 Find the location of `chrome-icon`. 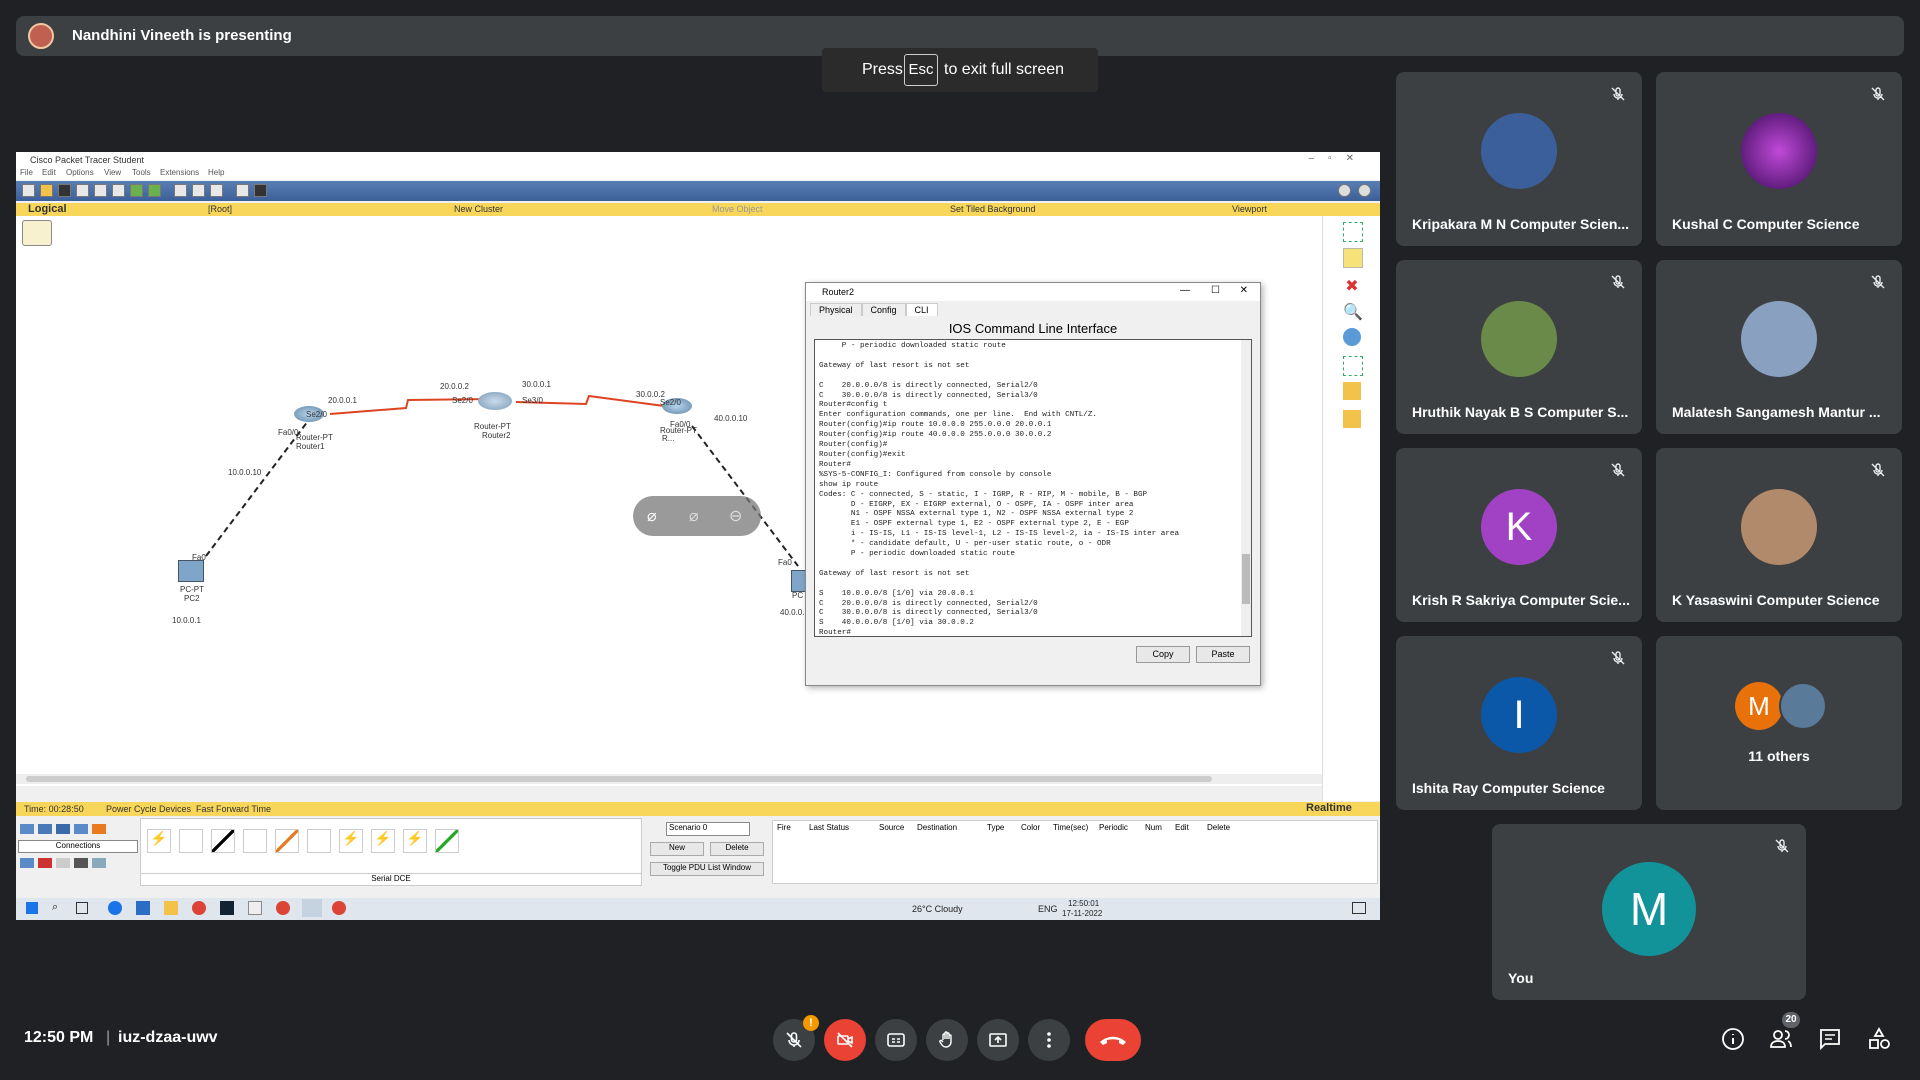

chrome-icon is located at coordinates (199, 908).